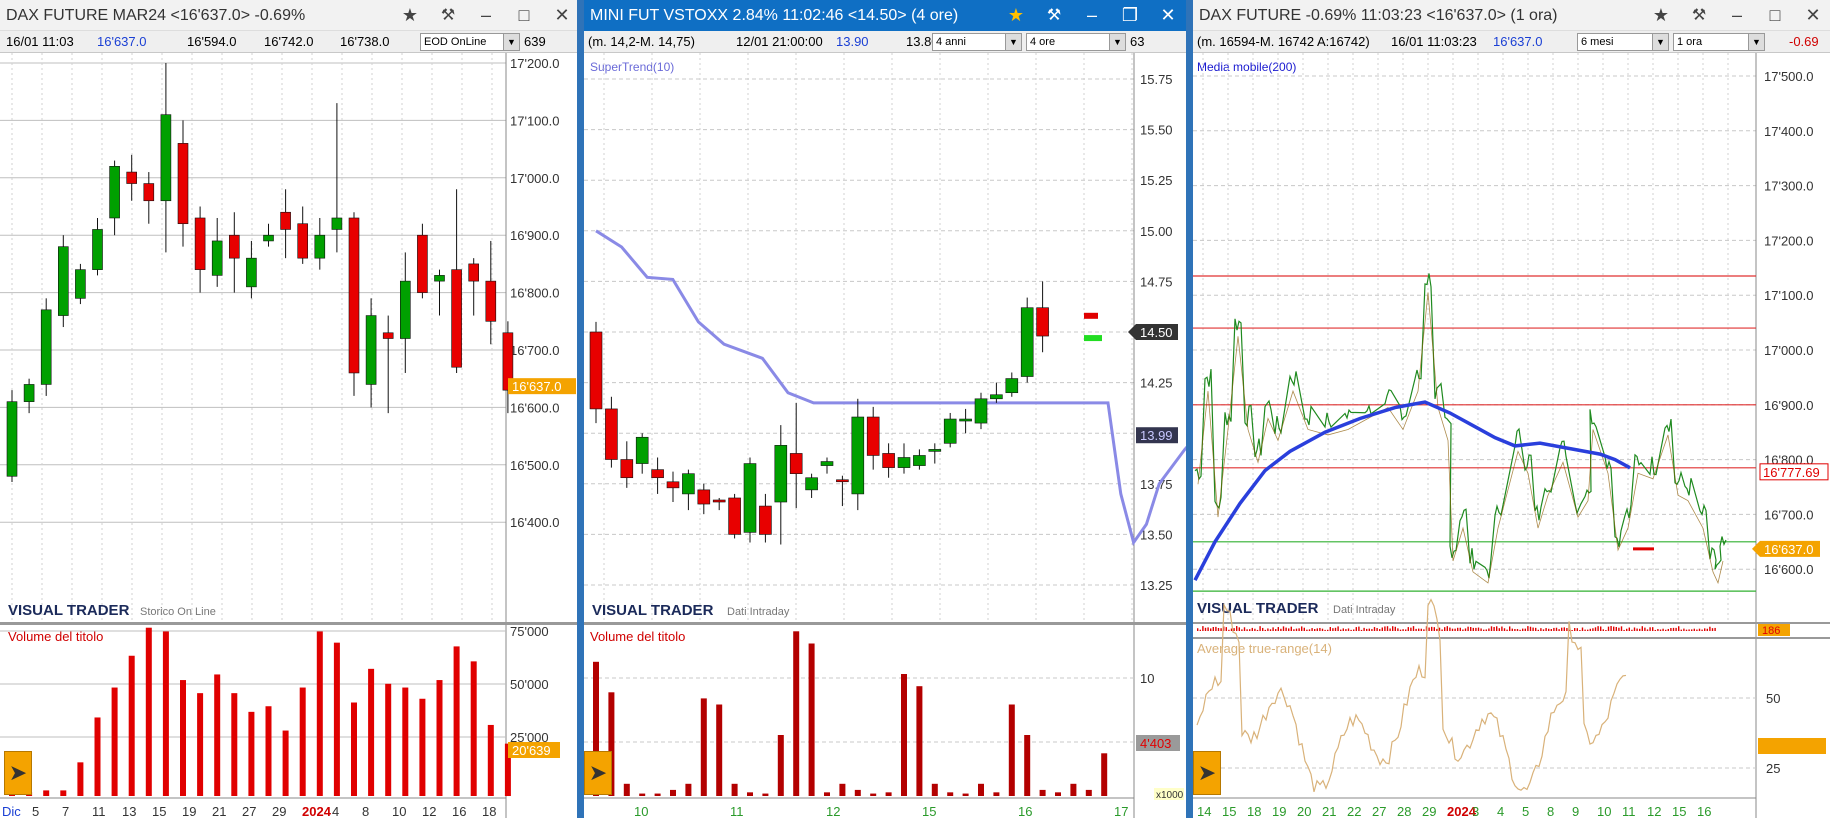 The width and height of the screenshot is (1830, 818). I want to click on atr-tick-label: 25, so click(1773, 768).